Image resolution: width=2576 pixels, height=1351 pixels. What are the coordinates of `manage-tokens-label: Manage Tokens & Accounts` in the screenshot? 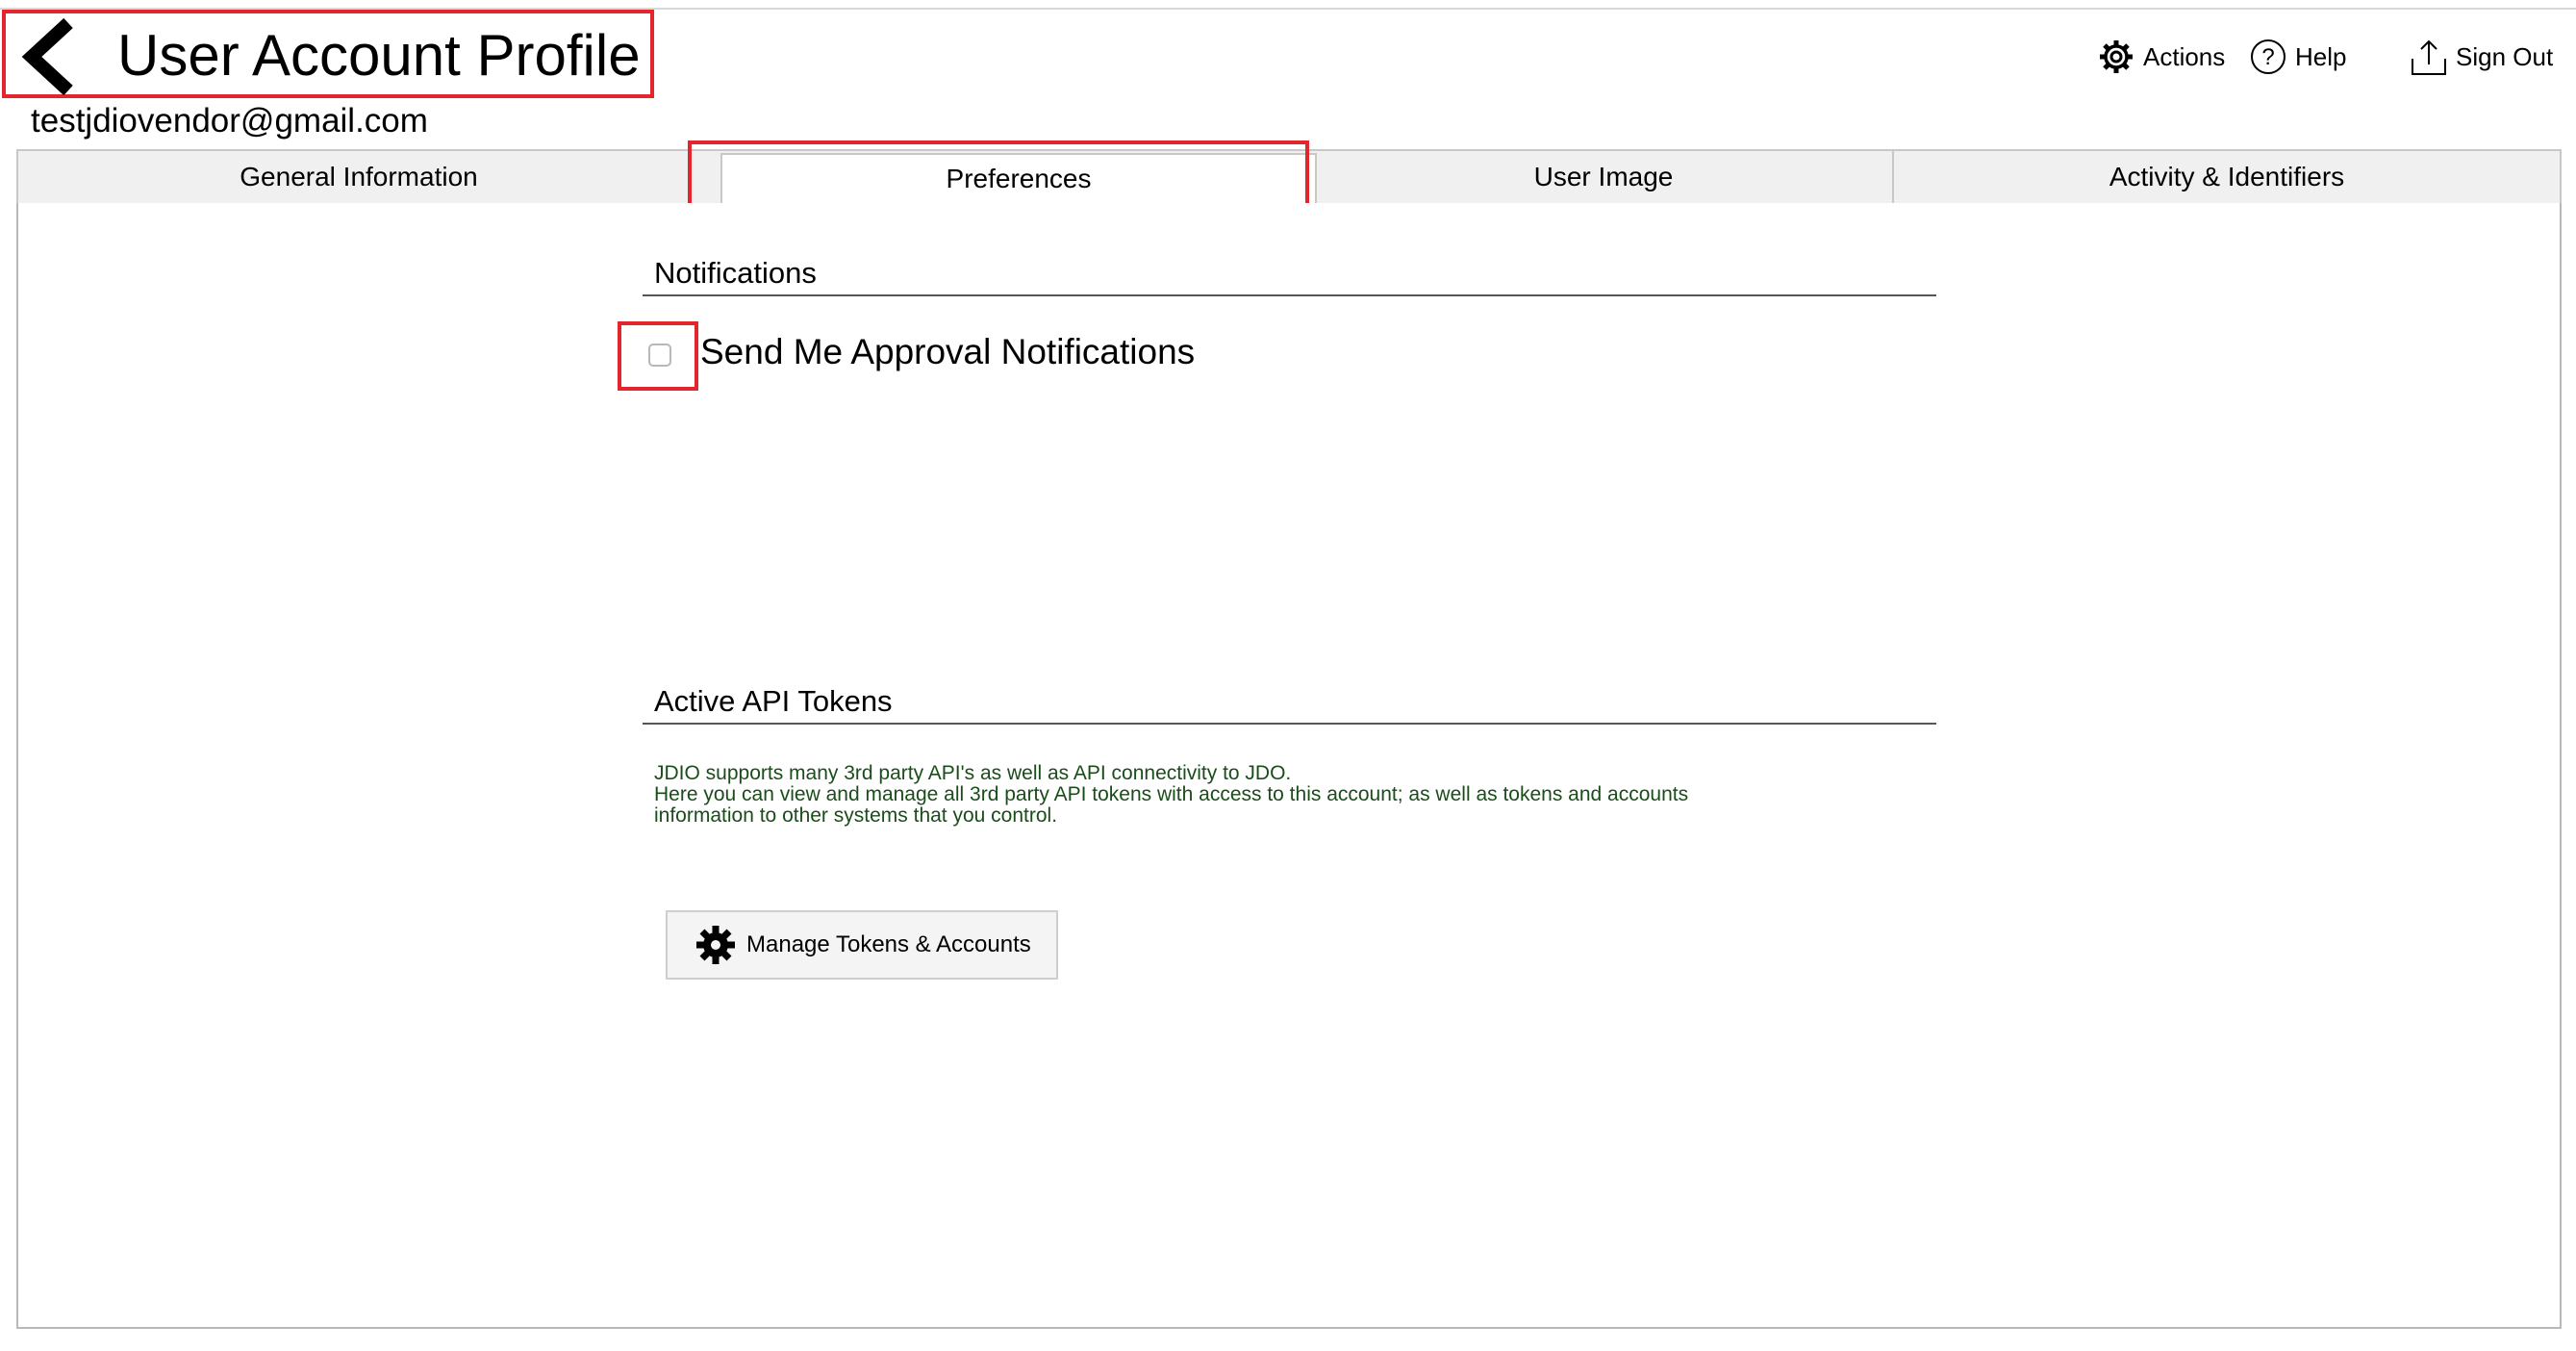 It's located at (889, 944).